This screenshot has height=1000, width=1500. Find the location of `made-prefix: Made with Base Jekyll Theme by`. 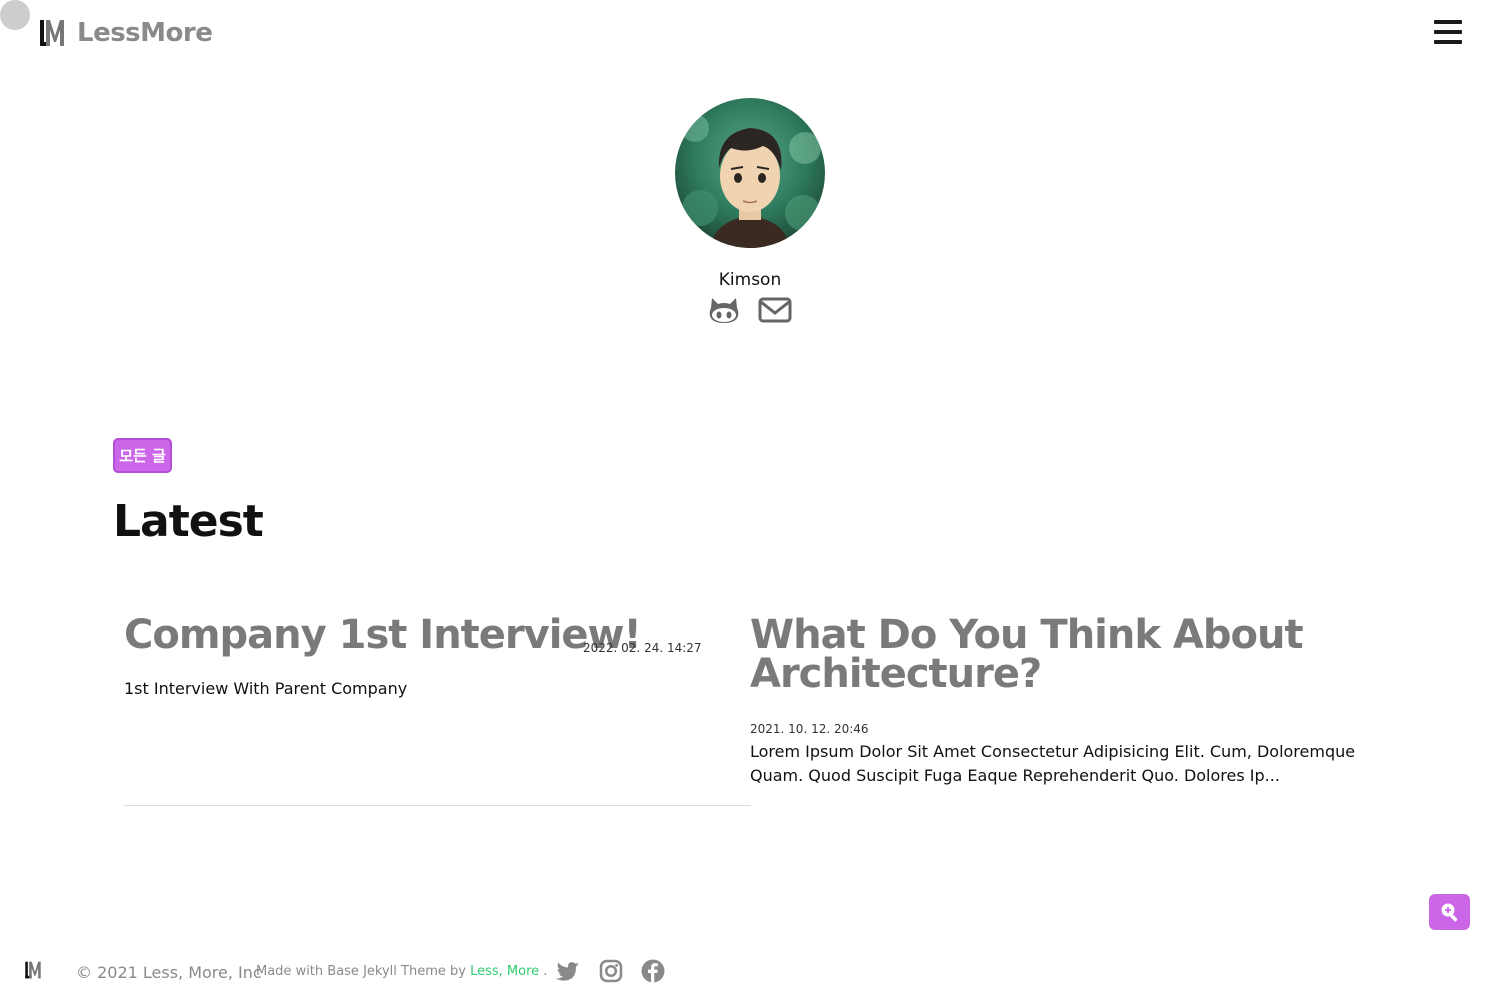

made-prefix: Made with Base Jekyll Theme by is located at coordinates (361, 971).